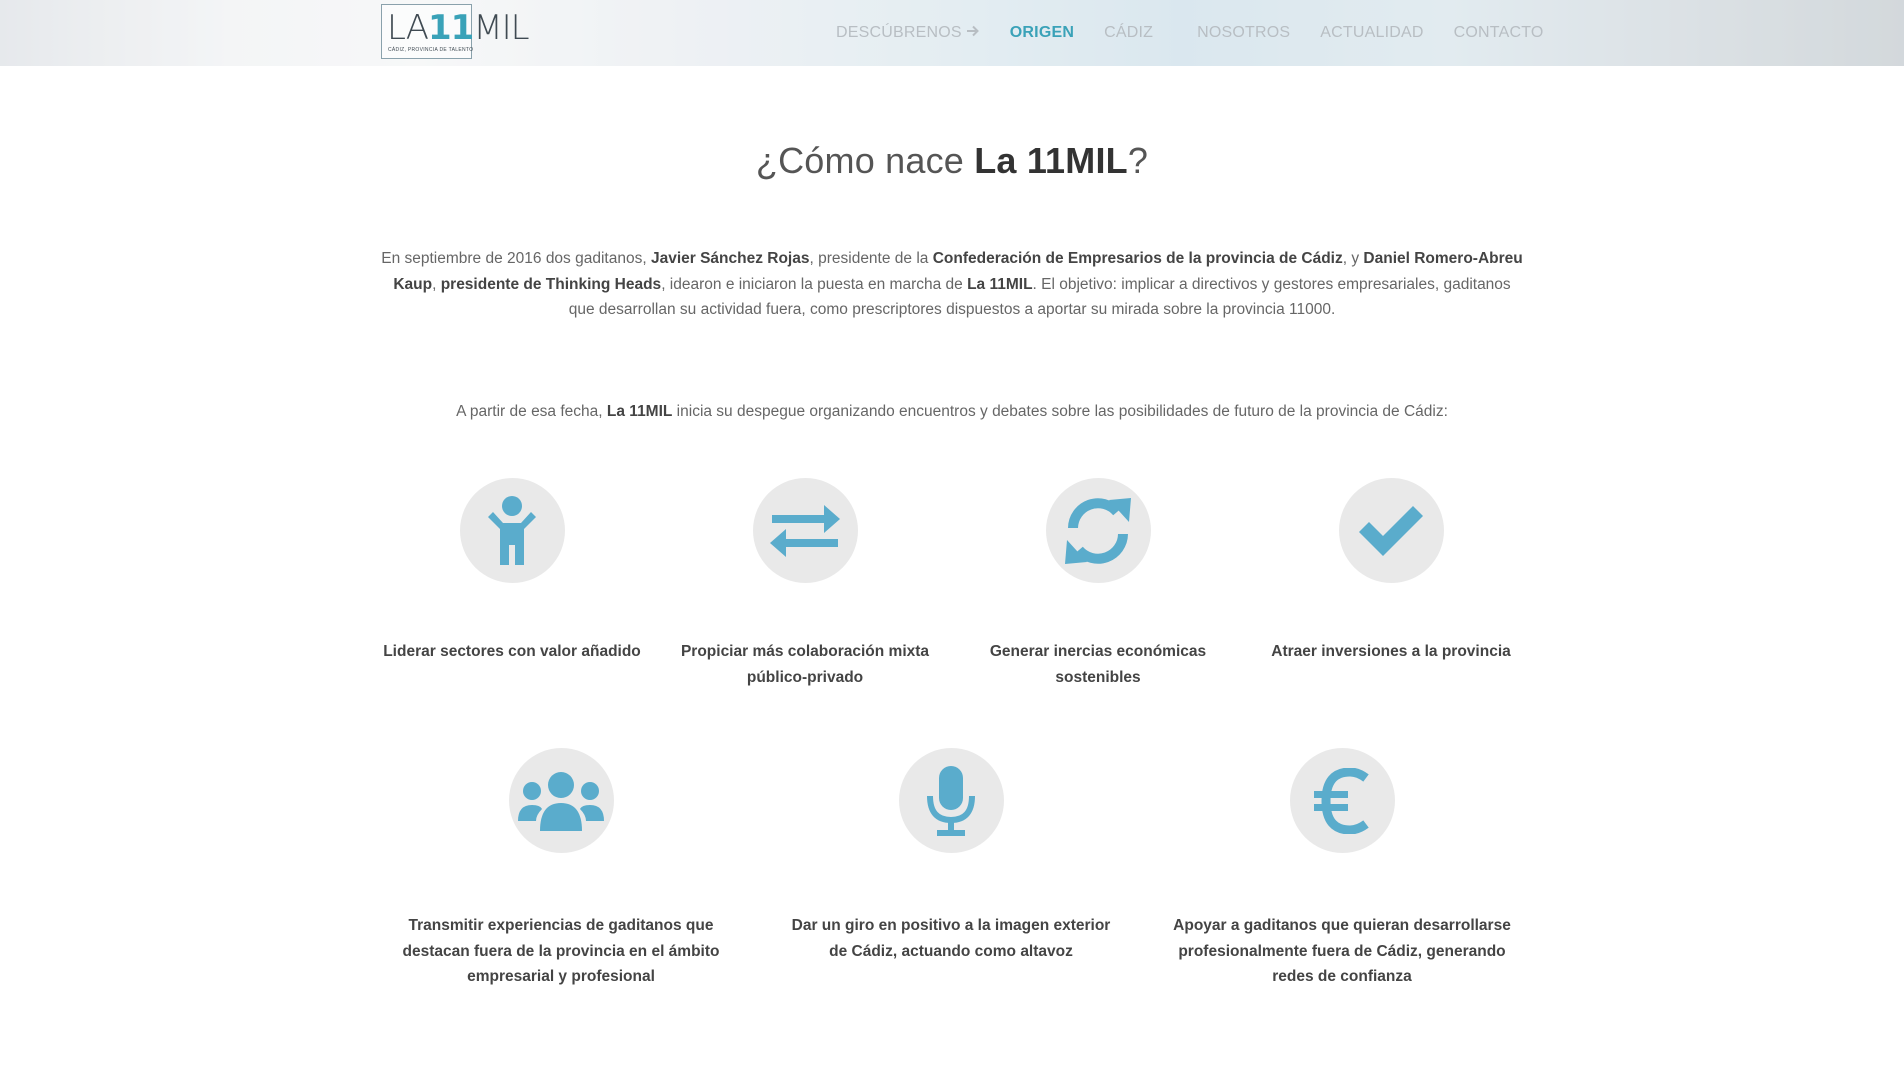 The image size is (1904, 1079). What do you see at coordinates (908, 33) in the screenshot?
I see `nav-item-descubrenos: Descúbrenos` at bounding box center [908, 33].